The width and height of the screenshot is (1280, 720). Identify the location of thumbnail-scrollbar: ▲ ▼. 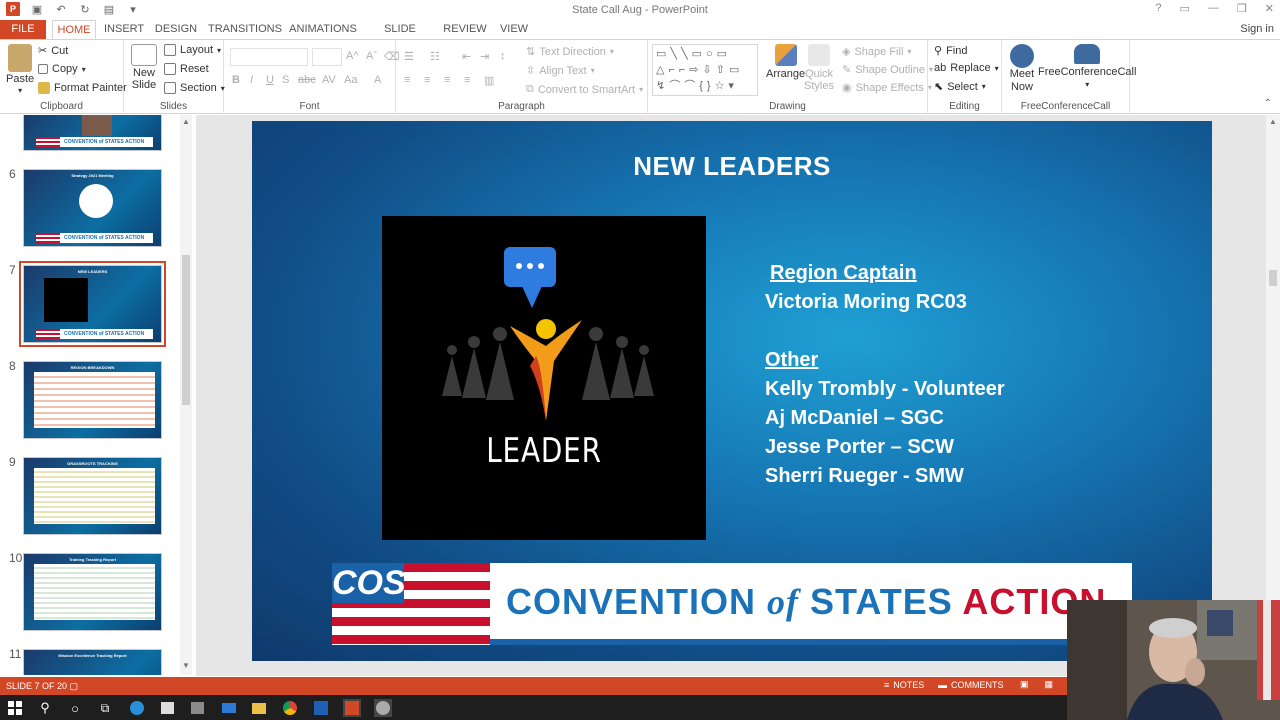
(186, 395).